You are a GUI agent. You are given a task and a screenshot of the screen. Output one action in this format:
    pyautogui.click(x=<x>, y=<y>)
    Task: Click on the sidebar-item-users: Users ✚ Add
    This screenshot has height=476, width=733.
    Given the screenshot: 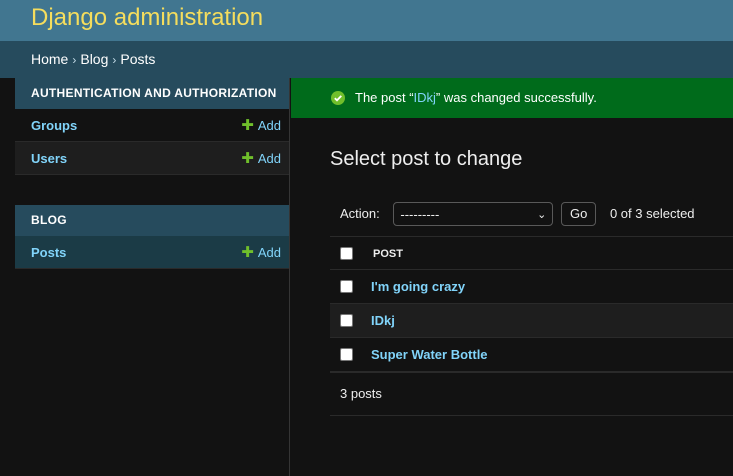 What is the action you would take?
    pyautogui.click(x=152, y=158)
    